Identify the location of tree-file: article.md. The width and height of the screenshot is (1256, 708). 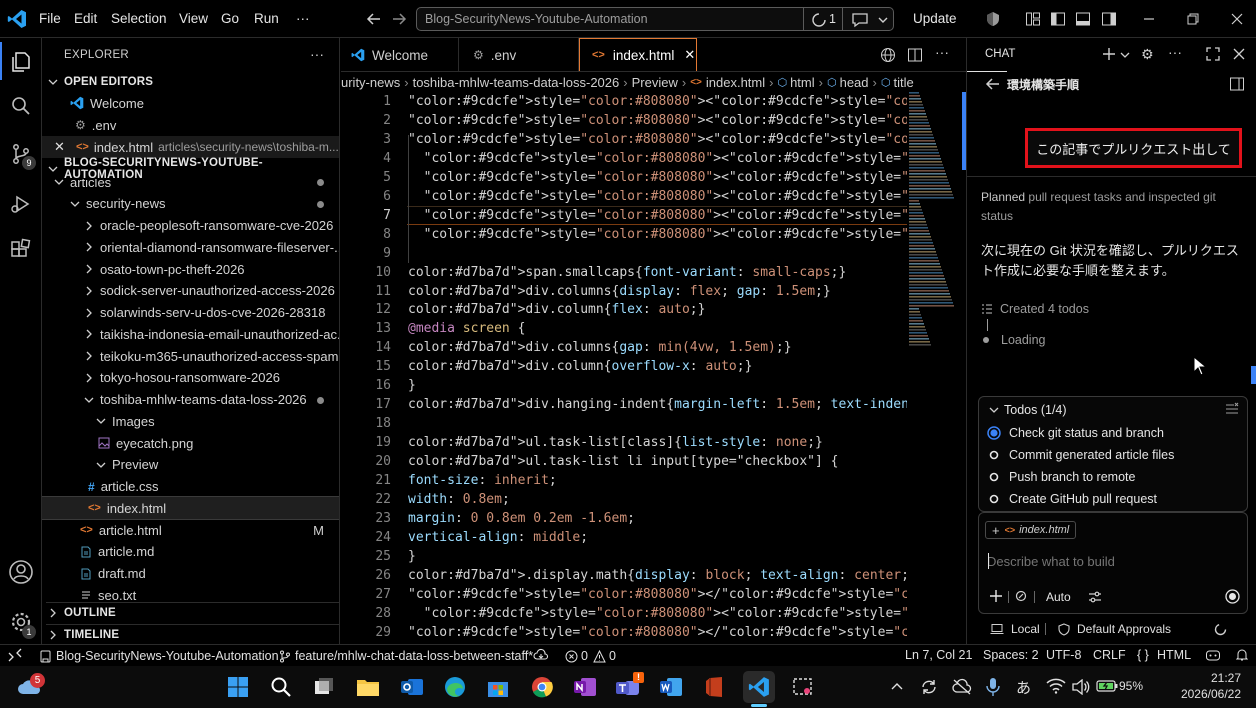
(190, 552).